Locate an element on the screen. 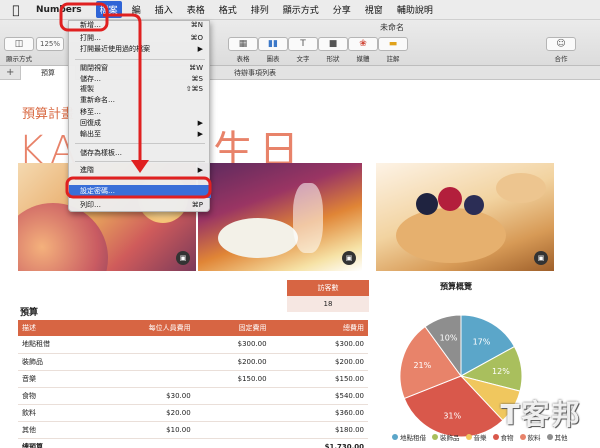  file-menu-item: 回復成 ▶ is located at coordinates (140, 123).